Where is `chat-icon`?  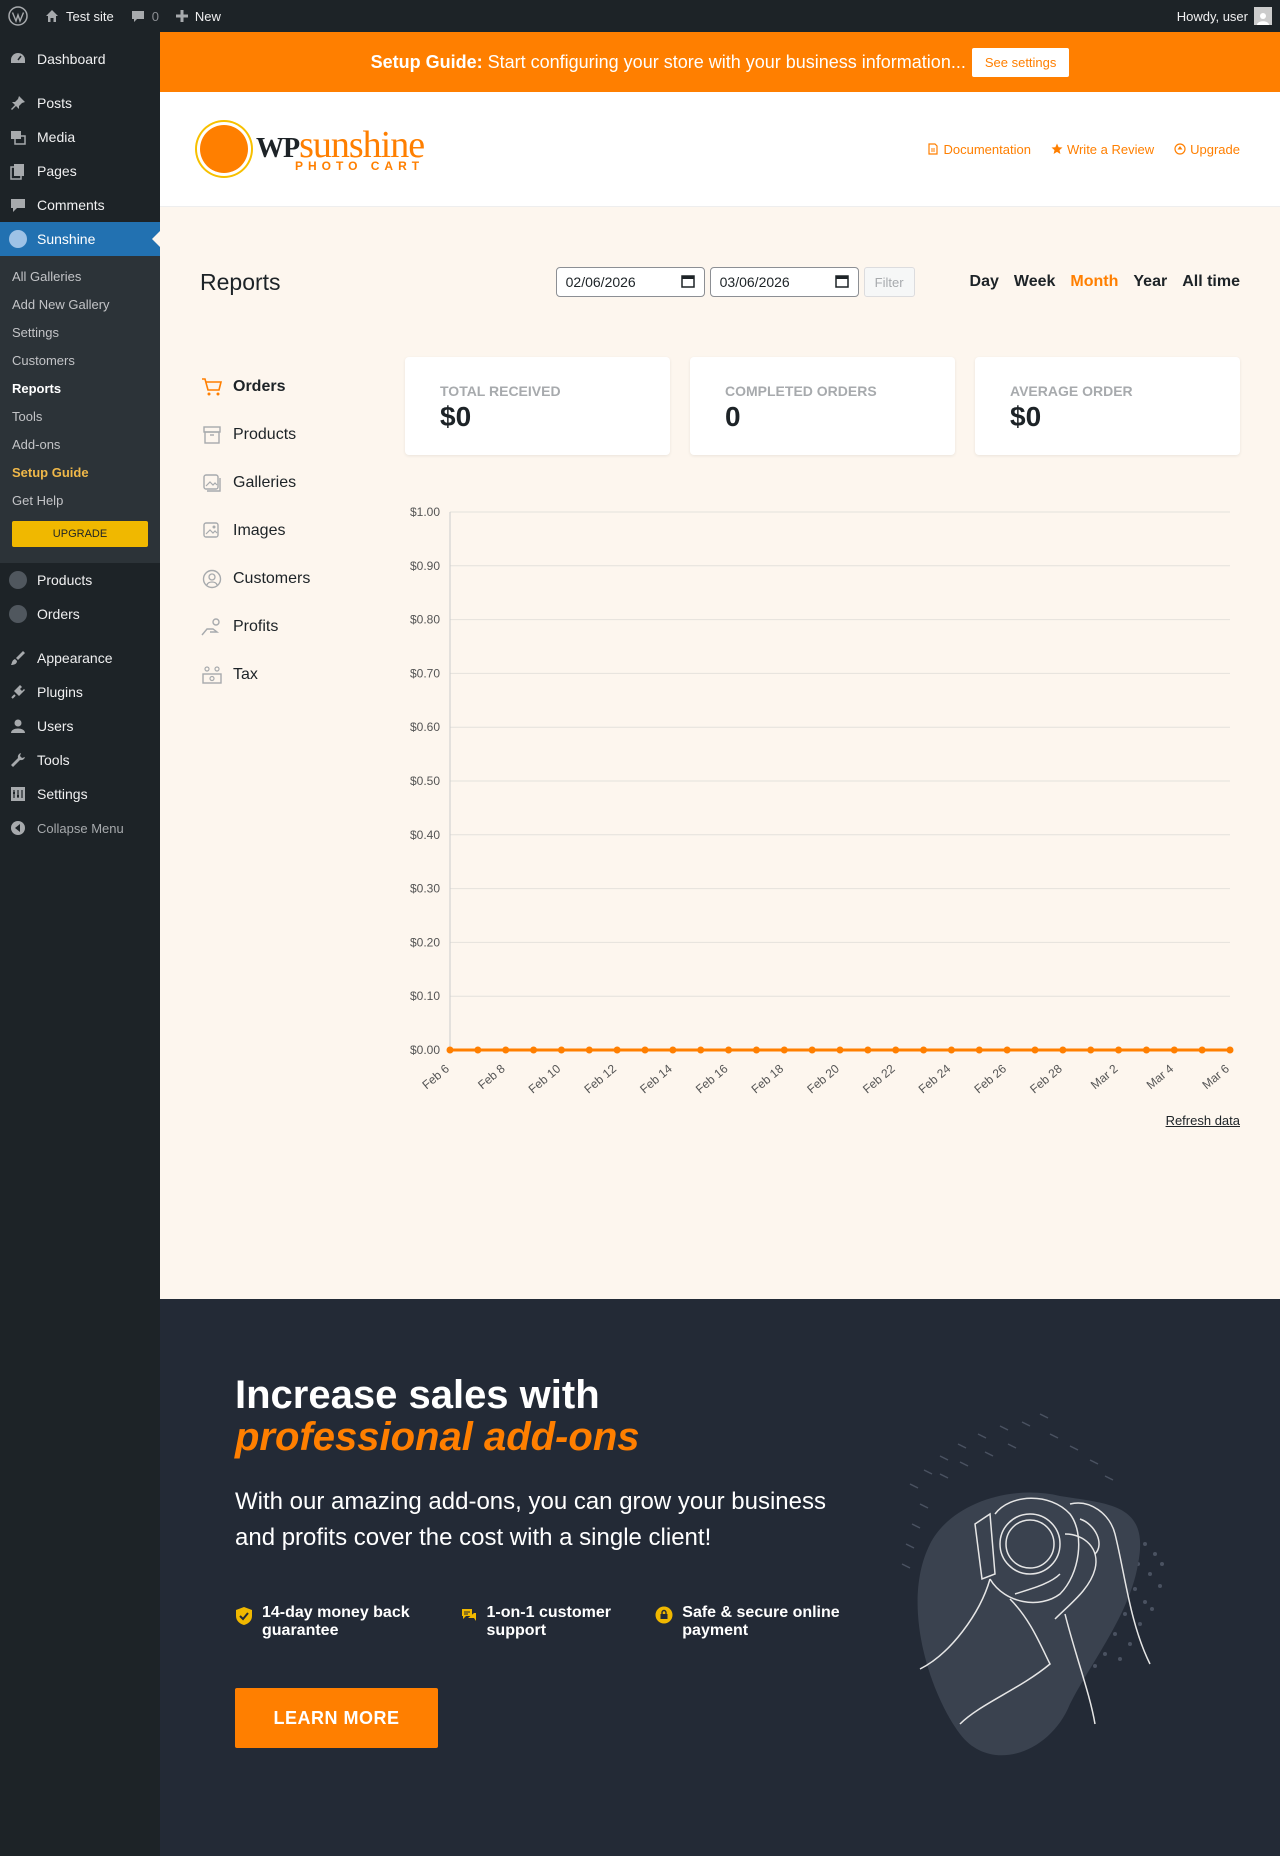 chat-icon is located at coordinates (469, 1615).